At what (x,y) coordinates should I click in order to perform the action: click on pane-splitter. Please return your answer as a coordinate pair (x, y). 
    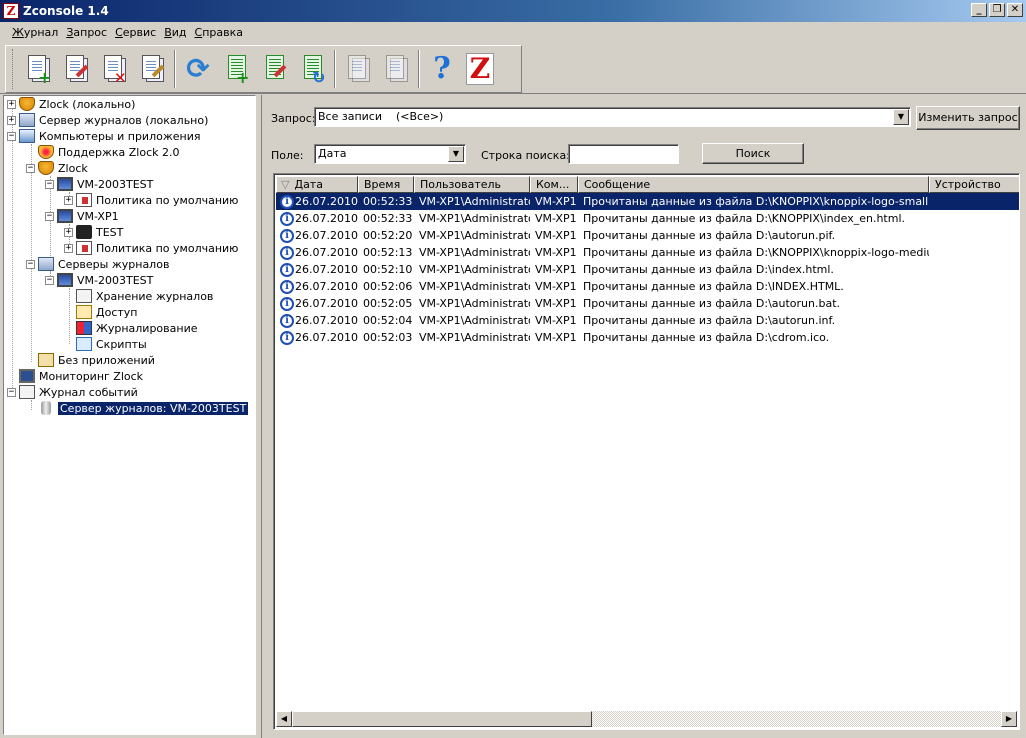
    Looking at the image, I should click on (258, 416).